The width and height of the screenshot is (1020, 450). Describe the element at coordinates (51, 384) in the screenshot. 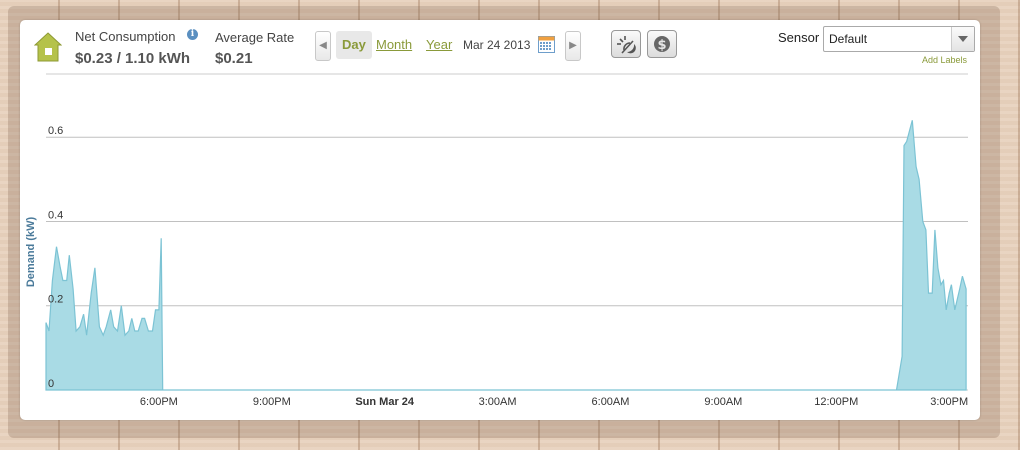

I see `y-tick-label: 0` at that location.